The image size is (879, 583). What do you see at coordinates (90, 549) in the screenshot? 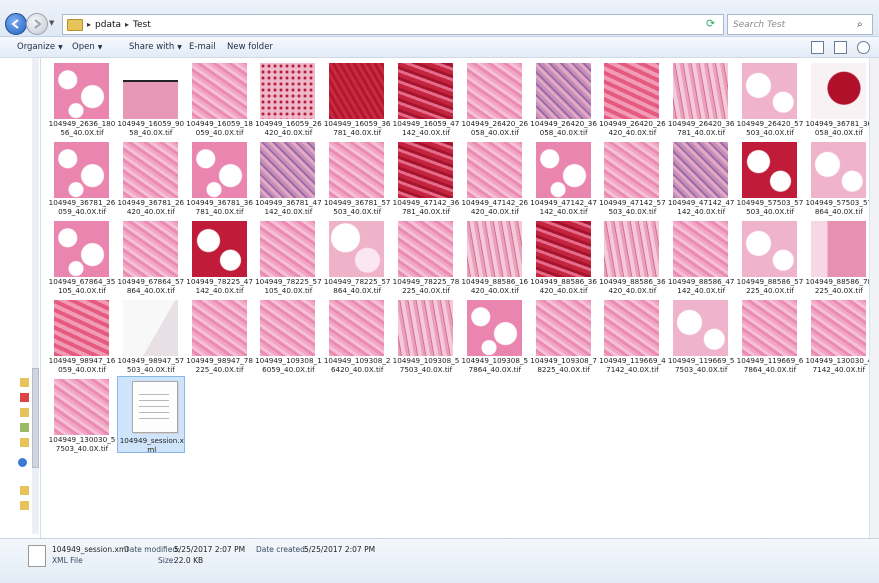
I see `details-filename: 104949_session.xml` at bounding box center [90, 549].